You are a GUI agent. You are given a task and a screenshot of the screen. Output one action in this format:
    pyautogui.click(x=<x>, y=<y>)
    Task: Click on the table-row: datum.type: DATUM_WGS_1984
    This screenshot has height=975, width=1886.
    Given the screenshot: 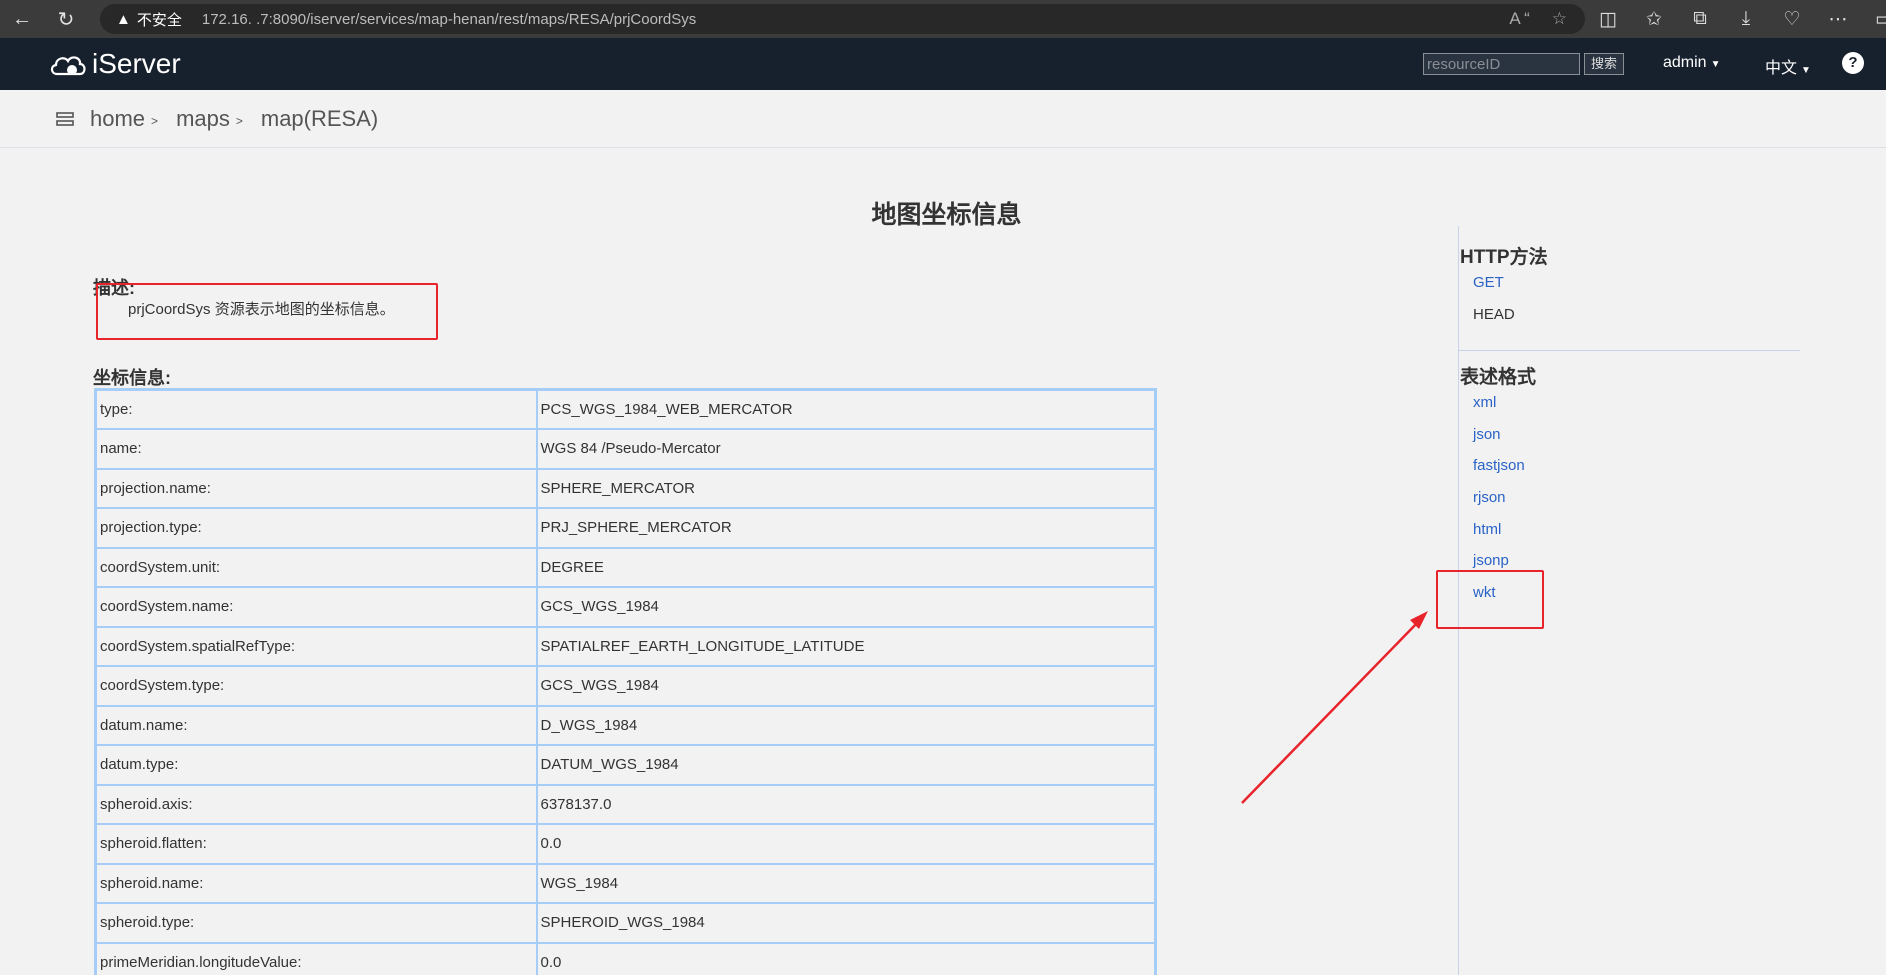 What is the action you would take?
    pyautogui.click(x=625, y=765)
    